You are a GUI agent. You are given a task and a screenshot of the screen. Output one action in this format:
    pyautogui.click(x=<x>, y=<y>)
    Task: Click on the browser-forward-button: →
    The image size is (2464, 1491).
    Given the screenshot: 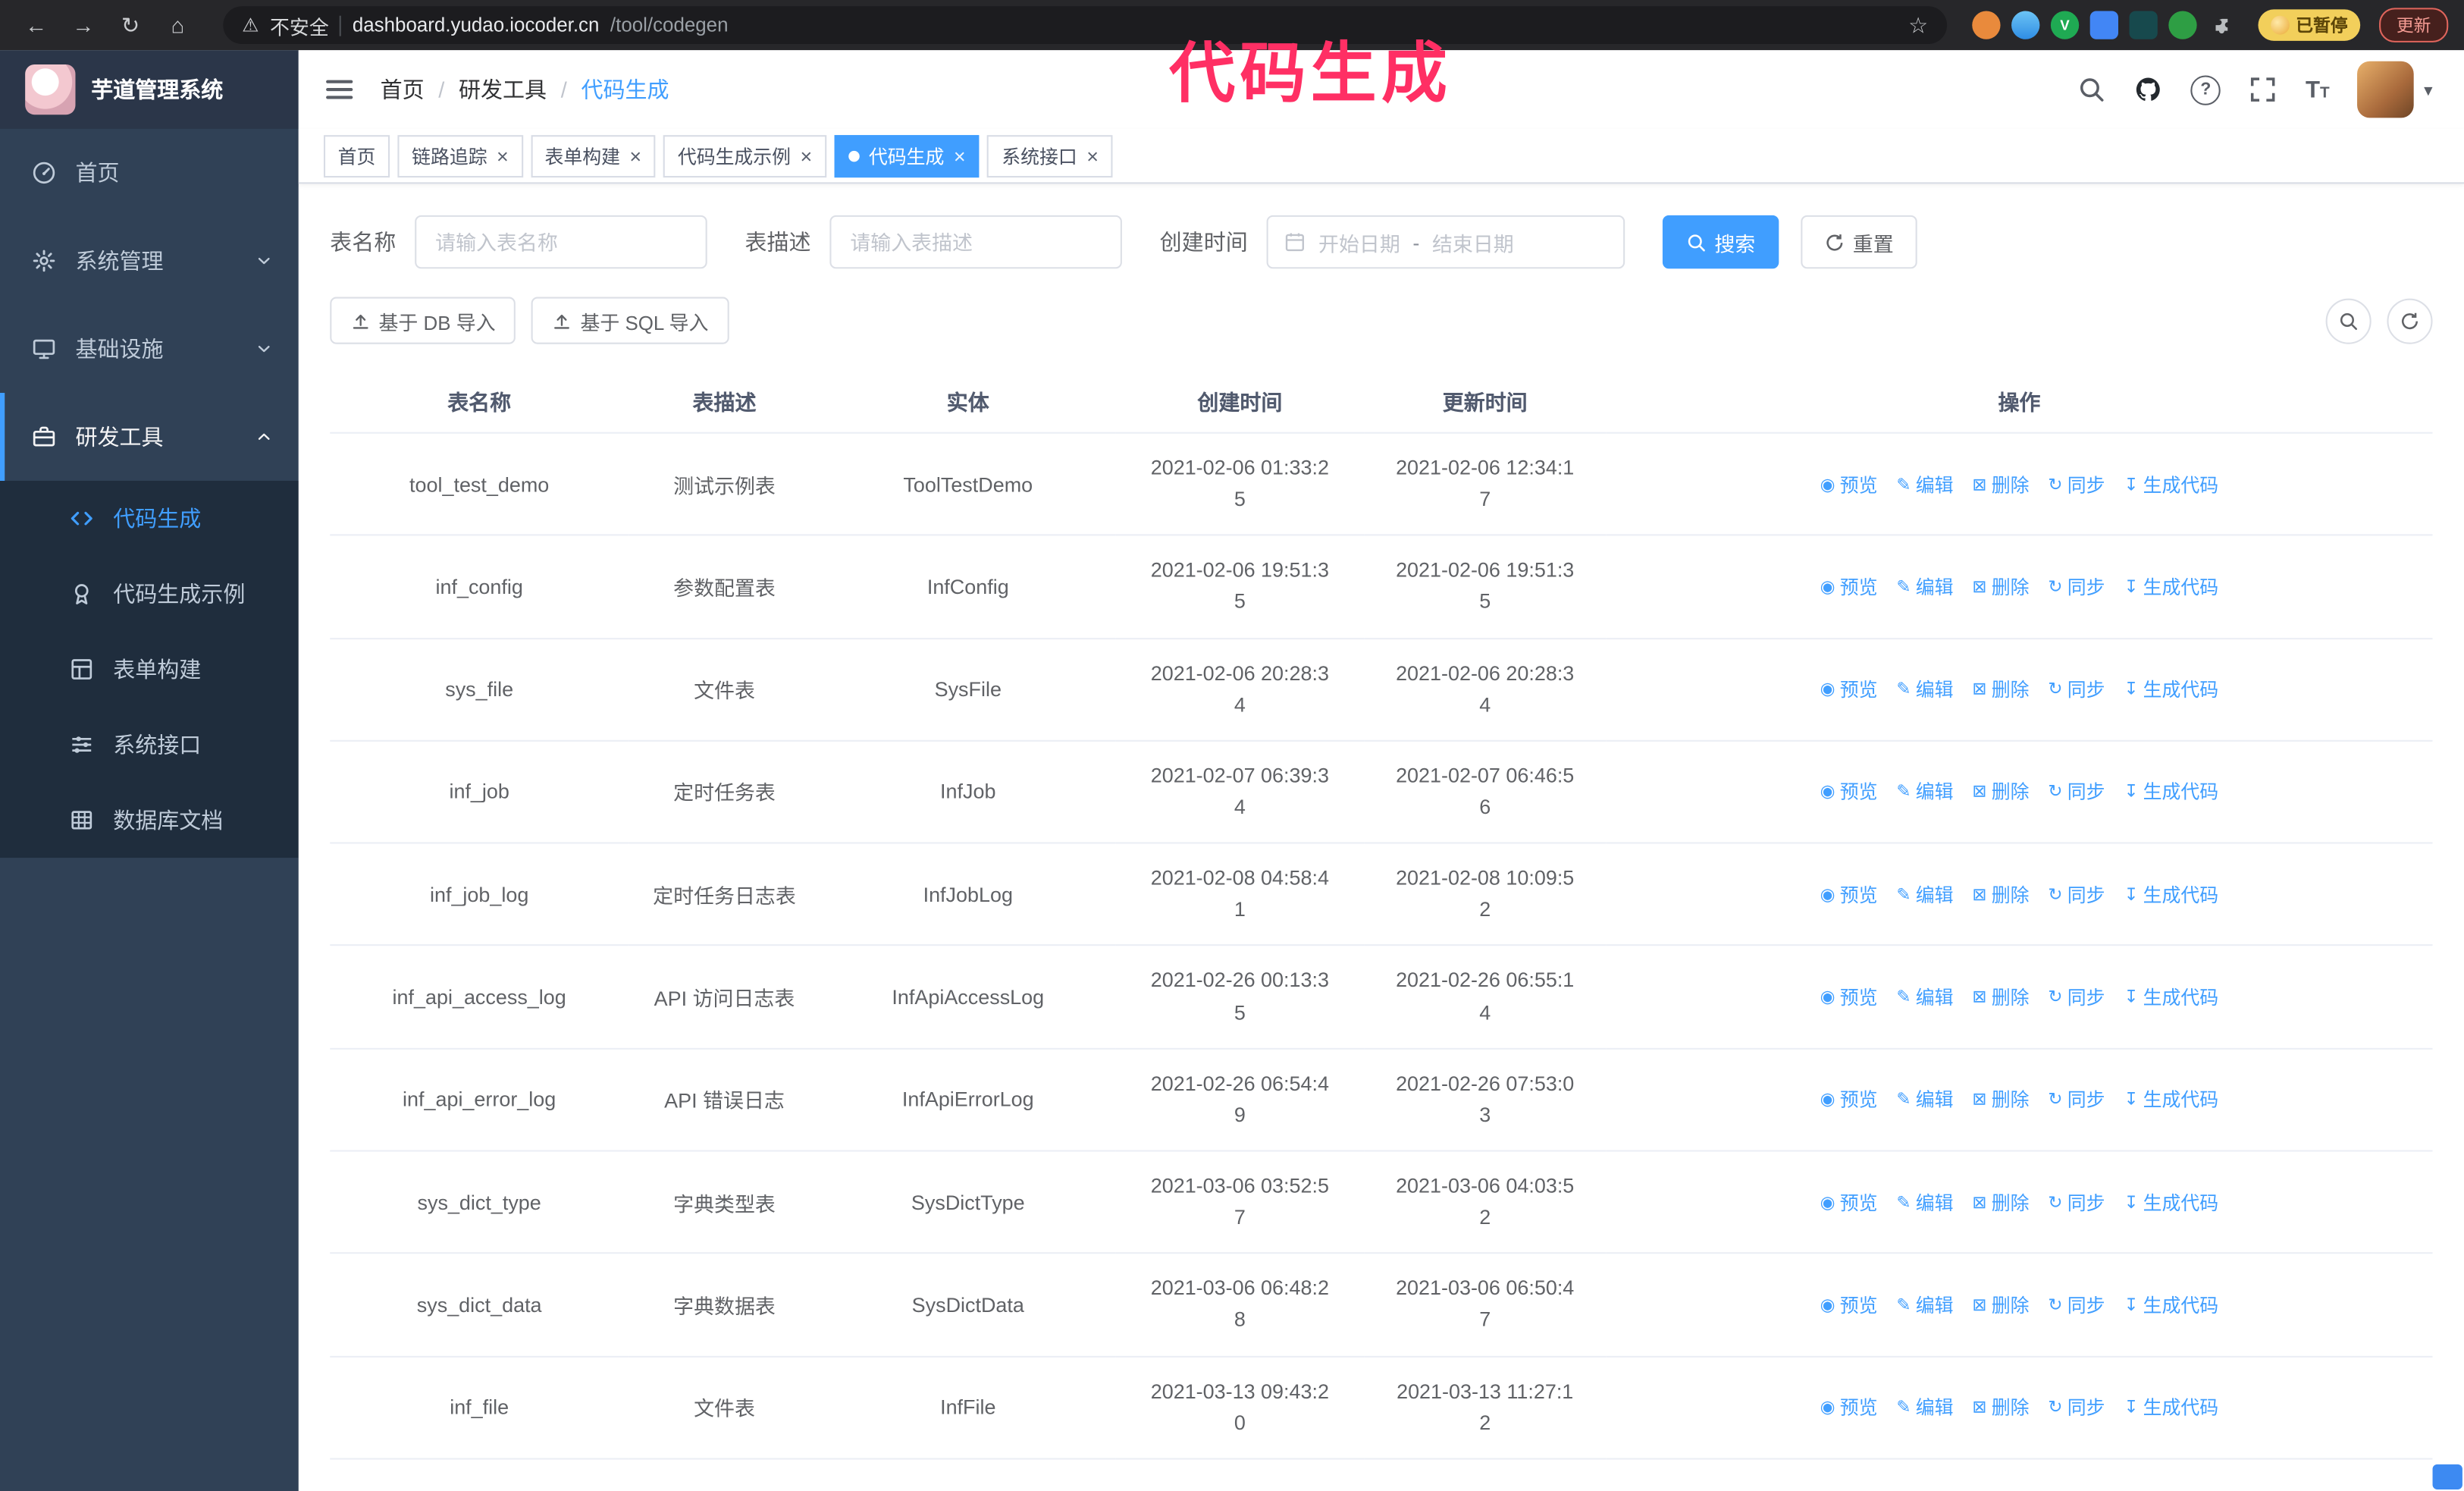 What is the action you would take?
    pyautogui.click(x=83, y=25)
    